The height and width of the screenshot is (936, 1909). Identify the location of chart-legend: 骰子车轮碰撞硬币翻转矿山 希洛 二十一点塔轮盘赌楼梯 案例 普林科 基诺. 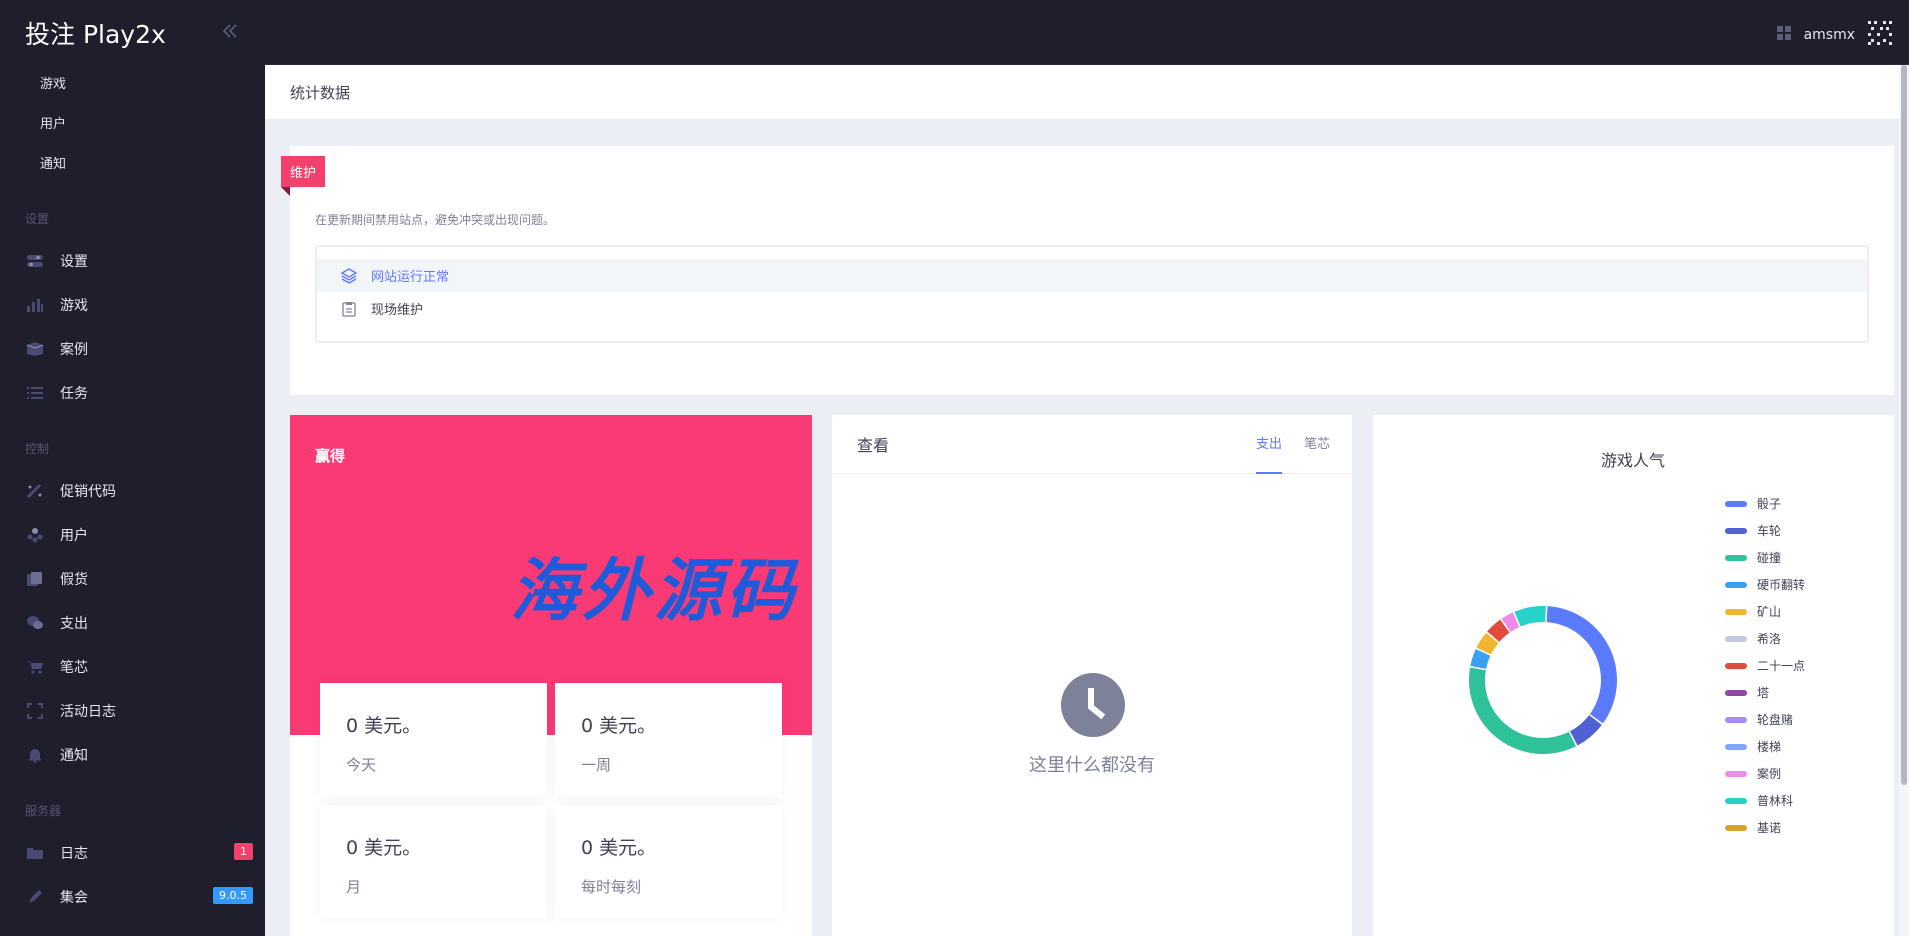
(1765, 665).